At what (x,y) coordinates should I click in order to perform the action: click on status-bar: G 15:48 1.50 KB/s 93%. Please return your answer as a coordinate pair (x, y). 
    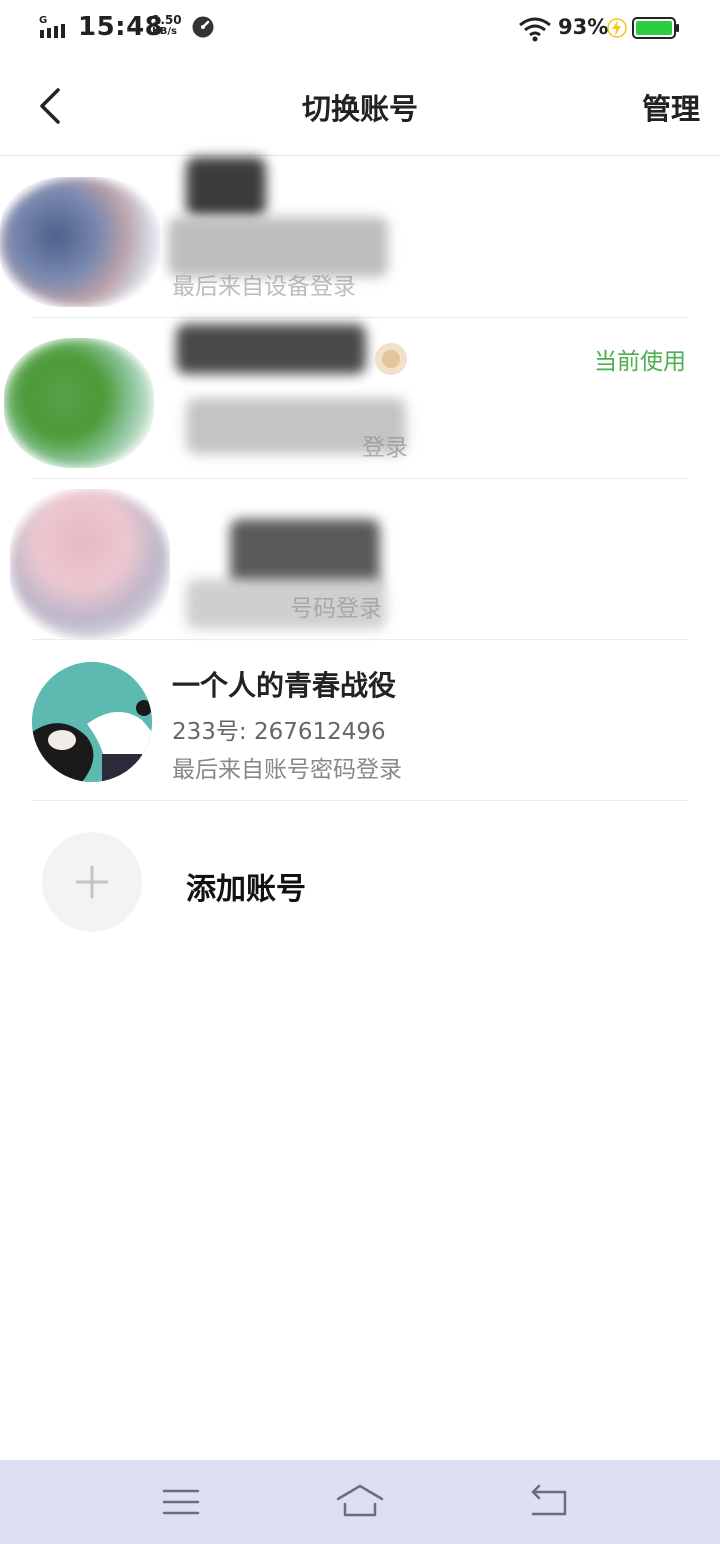
    Looking at the image, I should click on (360, 29).